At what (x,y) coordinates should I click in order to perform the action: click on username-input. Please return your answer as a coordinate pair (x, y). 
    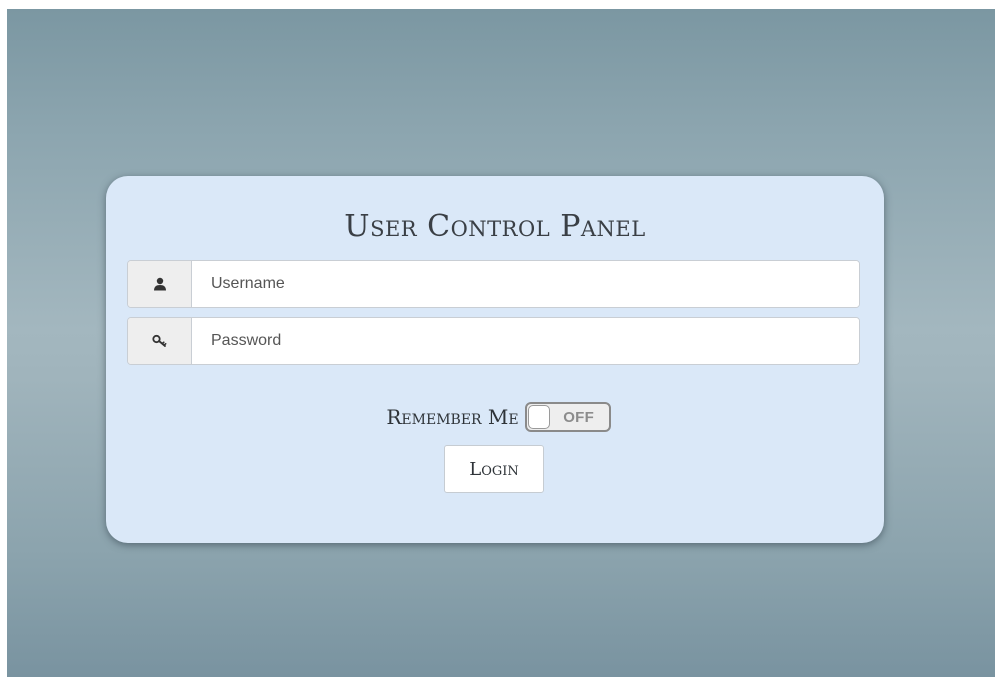
    Looking at the image, I should click on (525, 284).